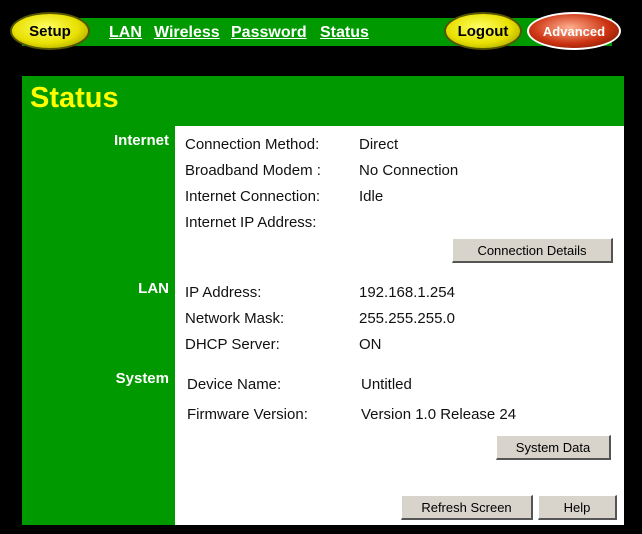 The height and width of the screenshot is (534, 642). What do you see at coordinates (344, 33) in the screenshot?
I see `nav-link-status: Status` at bounding box center [344, 33].